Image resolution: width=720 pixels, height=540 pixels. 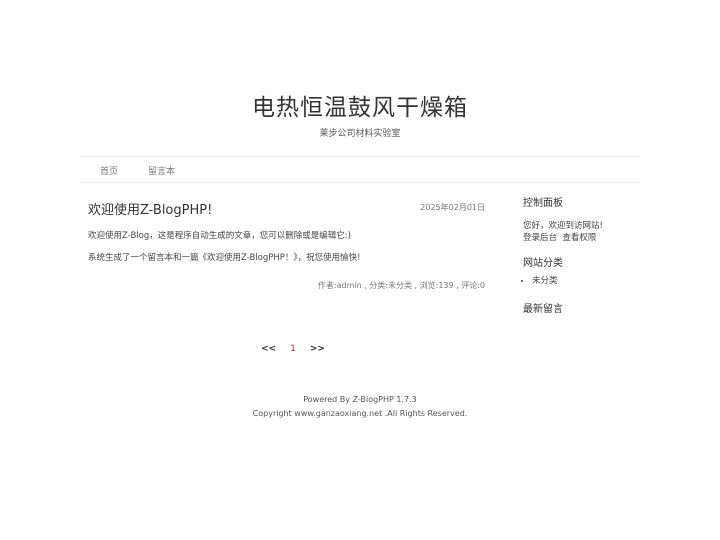 What do you see at coordinates (317, 349) in the screenshot?
I see `pager-next: >>` at bounding box center [317, 349].